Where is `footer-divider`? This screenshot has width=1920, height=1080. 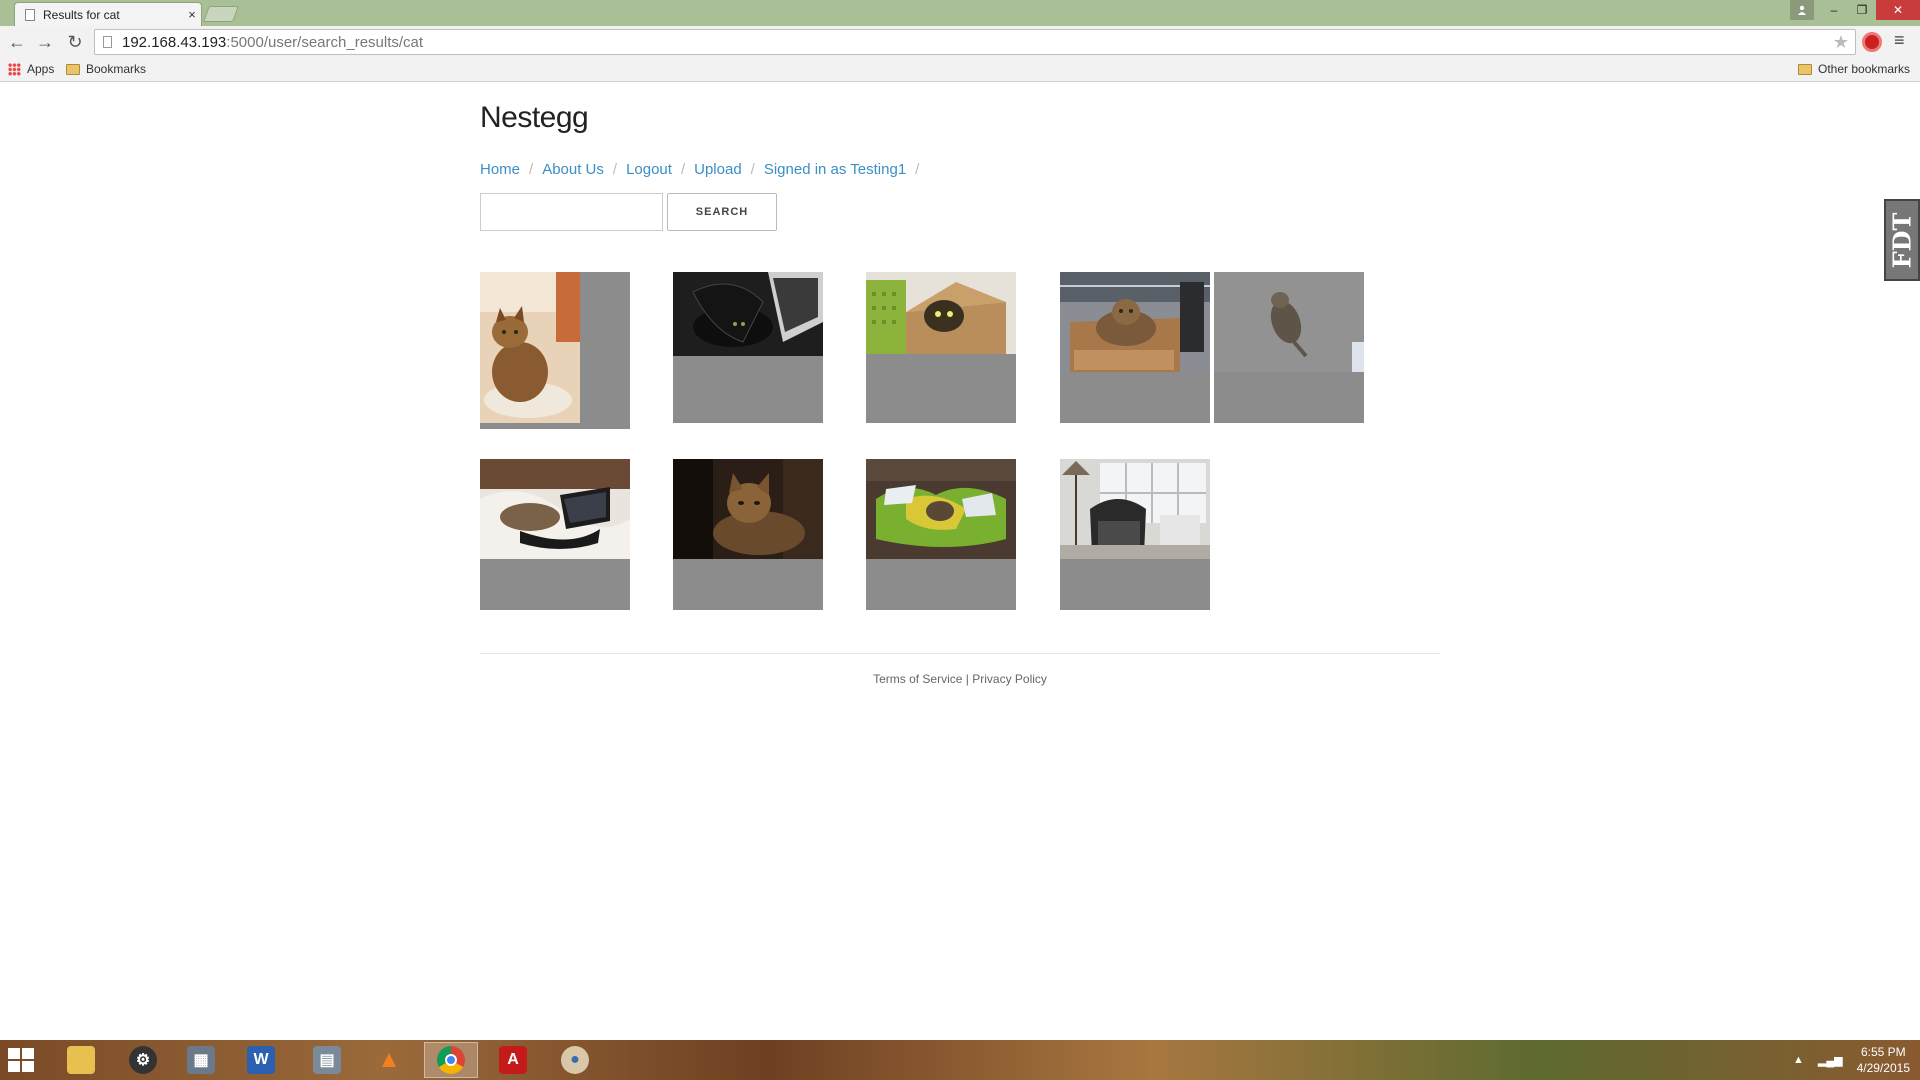
footer-divider is located at coordinates (960, 653).